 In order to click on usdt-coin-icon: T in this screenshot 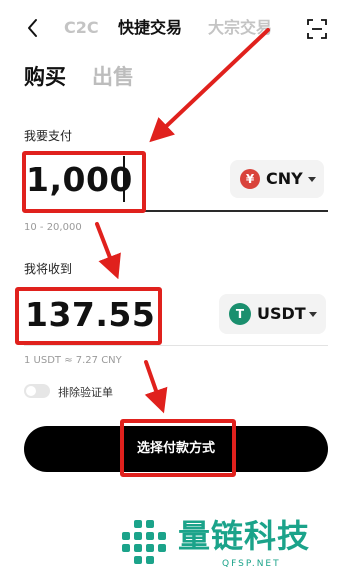, I will do `click(240, 314)`.